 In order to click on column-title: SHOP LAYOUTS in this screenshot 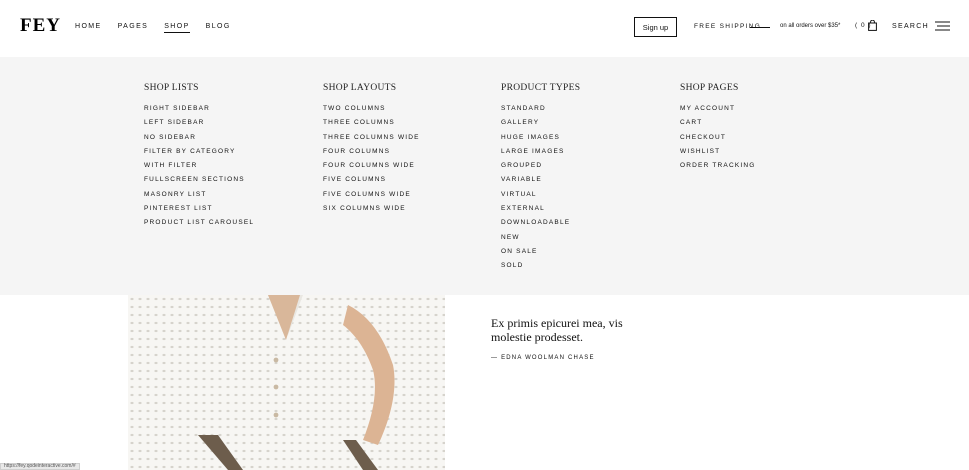, I will do `click(360, 88)`.